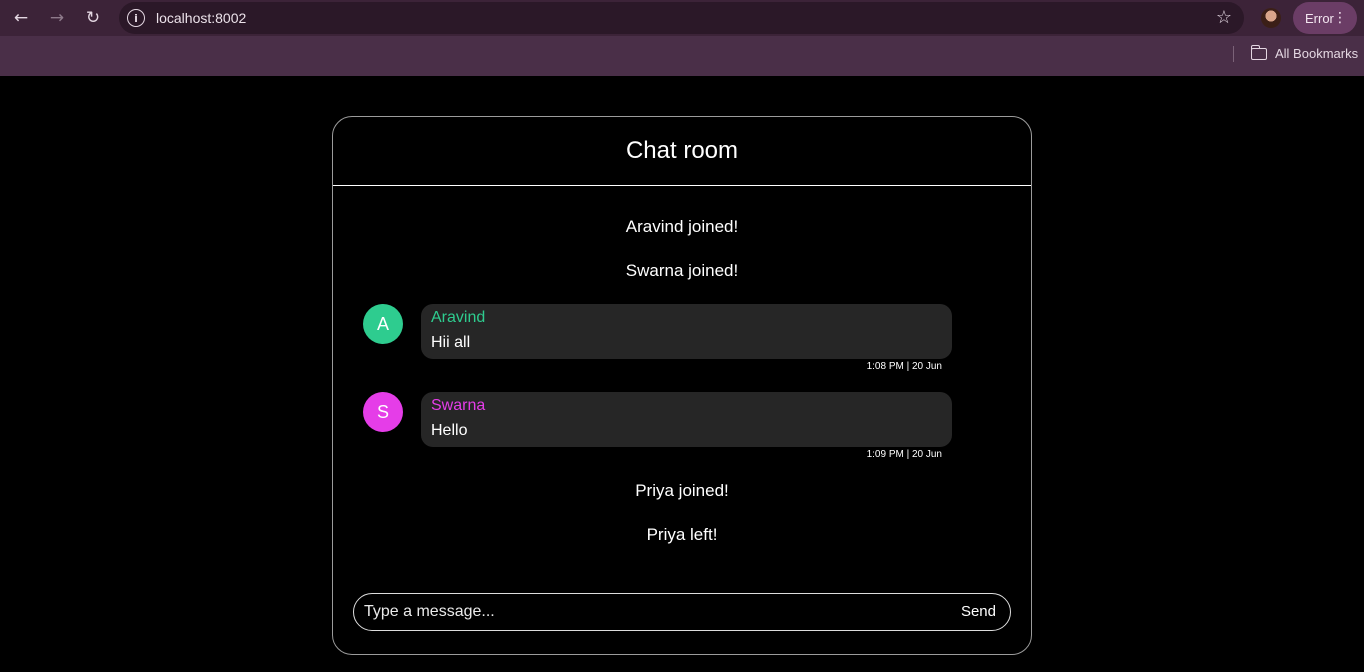 This screenshot has width=1364, height=672. What do you see at coordinates (1340, 18) in the screenshot?
I see `more-icon: ⋮` at bounding box center [1340, 18].